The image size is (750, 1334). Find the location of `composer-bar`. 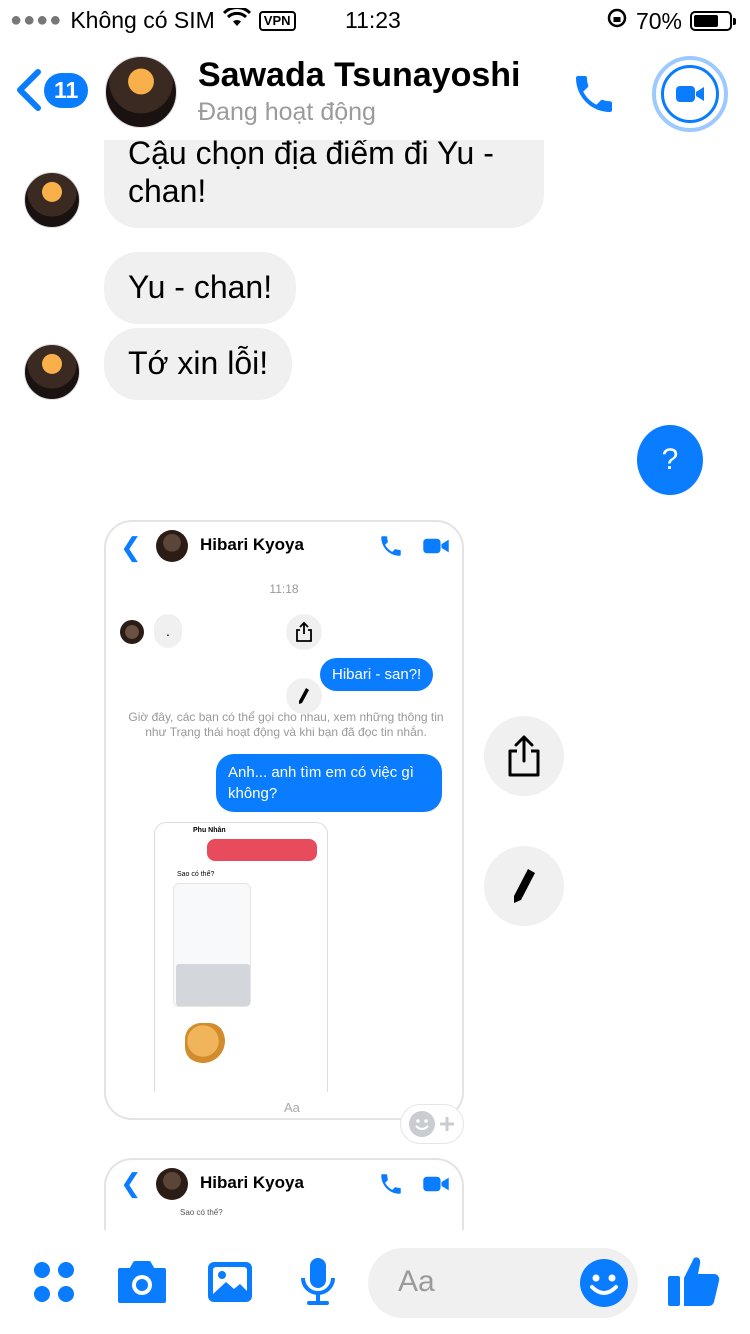

composer-bar is located at coordinates (375, 1282).